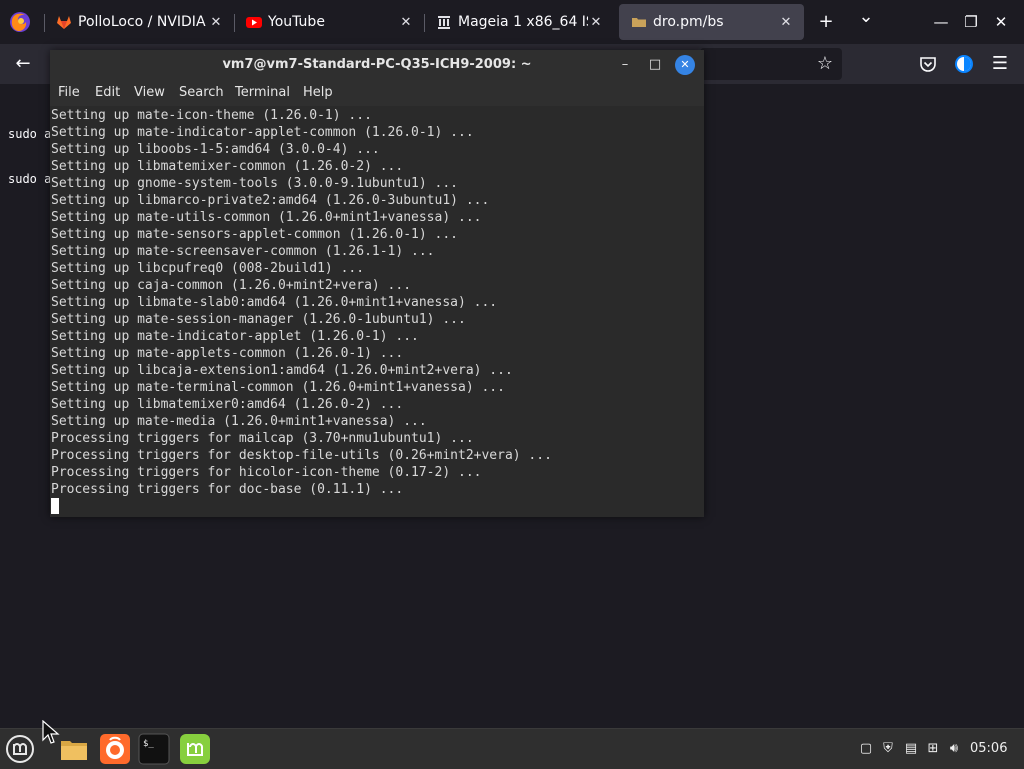  I want to click on firefox-taskbar-icon, so click(115, 749).